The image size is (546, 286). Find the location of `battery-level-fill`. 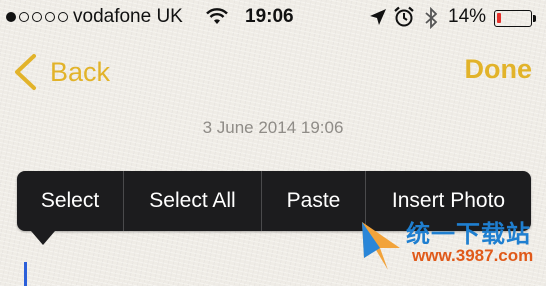

battery-level-fill is located at coordinates (499, 18).